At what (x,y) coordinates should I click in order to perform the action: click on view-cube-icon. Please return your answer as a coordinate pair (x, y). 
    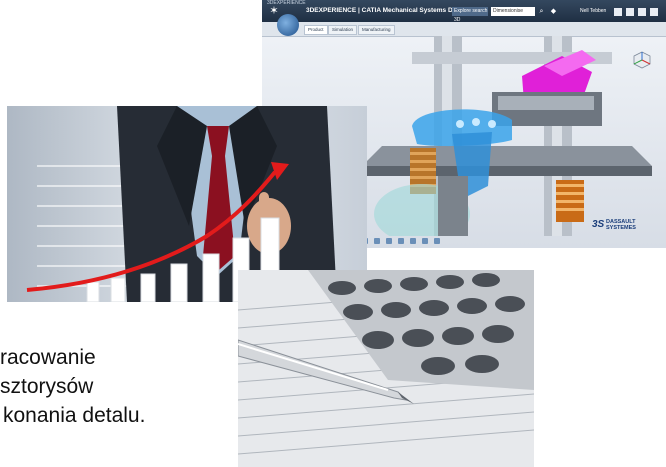
    Looking at the image, I should click on (642, 60).